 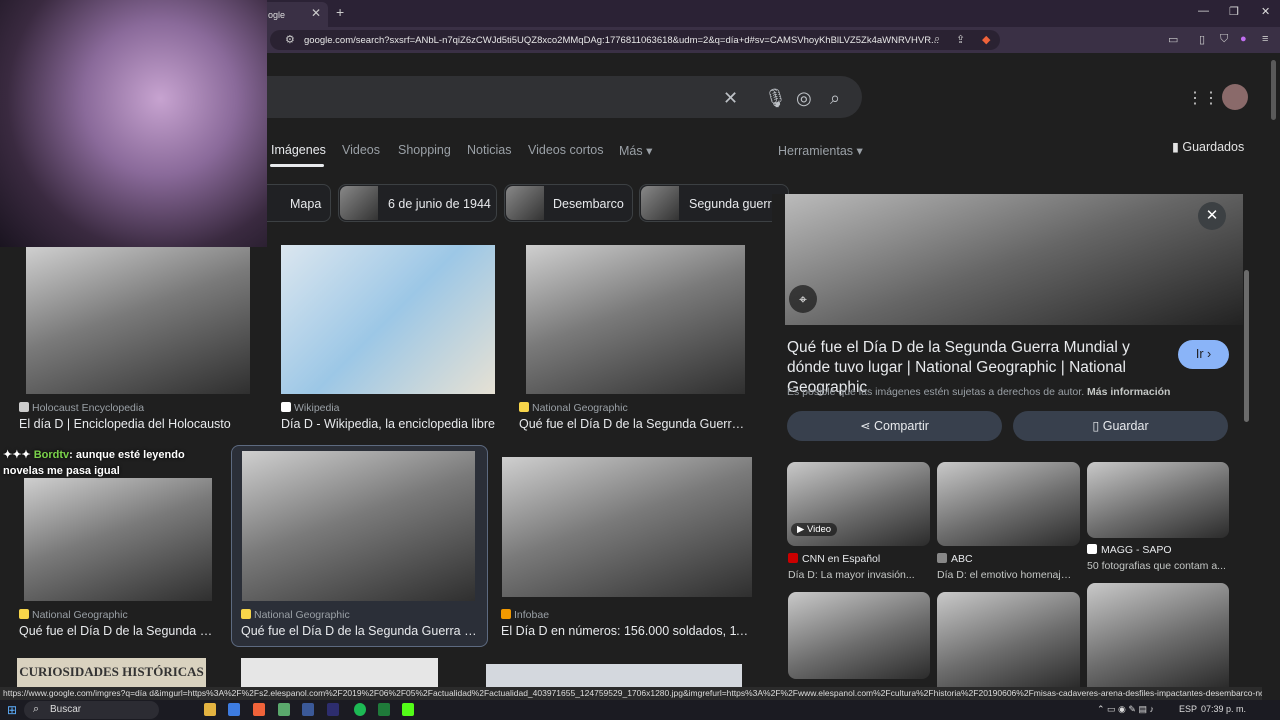 I want to click on chip-label: 6 de junio de 1944, so click(x=439, y=204).